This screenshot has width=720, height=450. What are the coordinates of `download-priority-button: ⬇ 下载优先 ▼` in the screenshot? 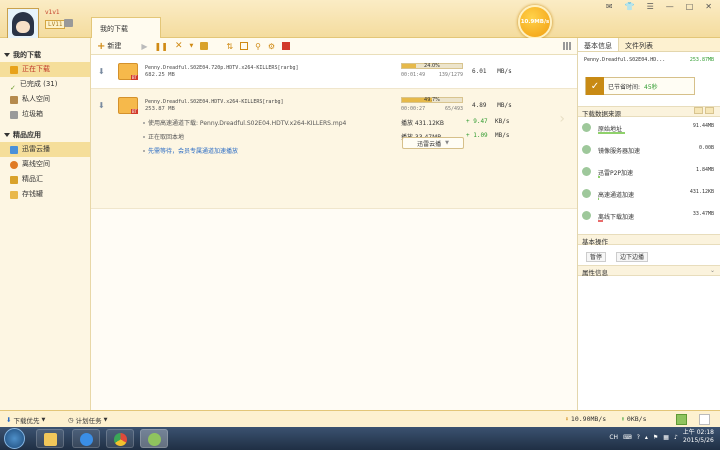 It's located at (25, 420).